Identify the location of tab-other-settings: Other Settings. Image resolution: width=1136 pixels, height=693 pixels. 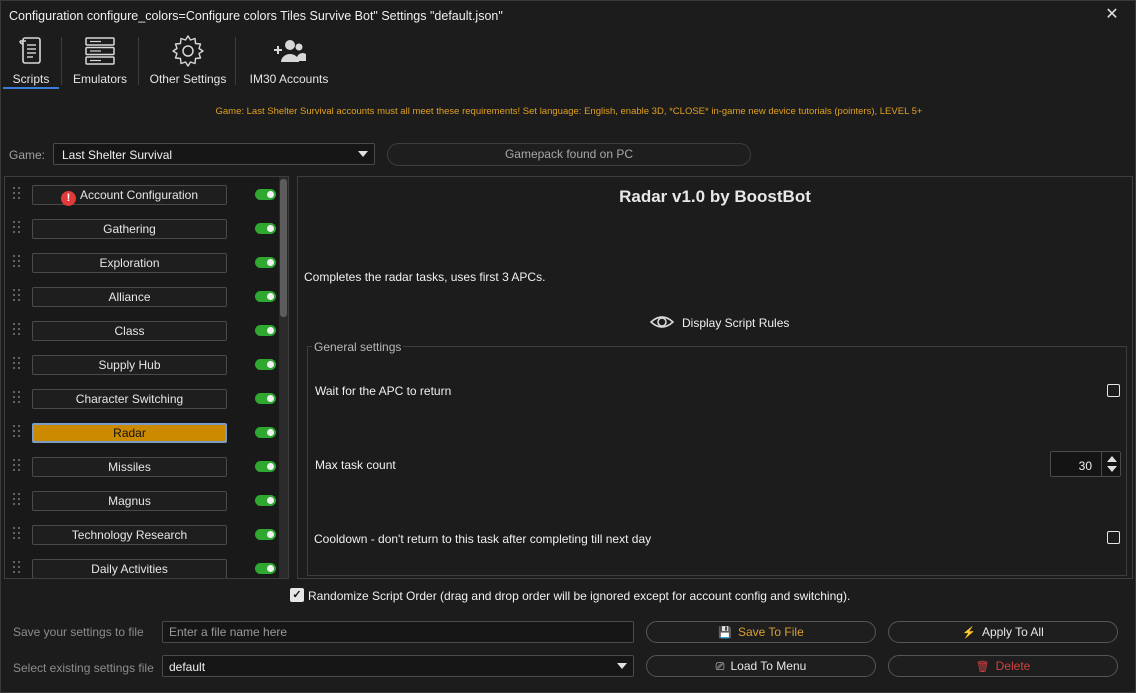
(188, 60).